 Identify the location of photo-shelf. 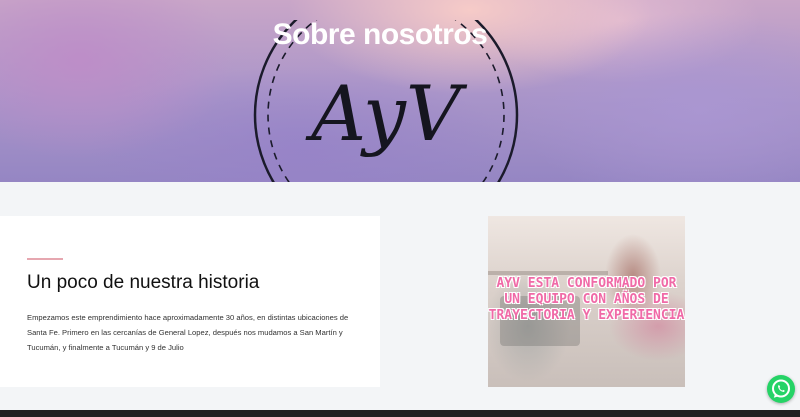
(548, 273).